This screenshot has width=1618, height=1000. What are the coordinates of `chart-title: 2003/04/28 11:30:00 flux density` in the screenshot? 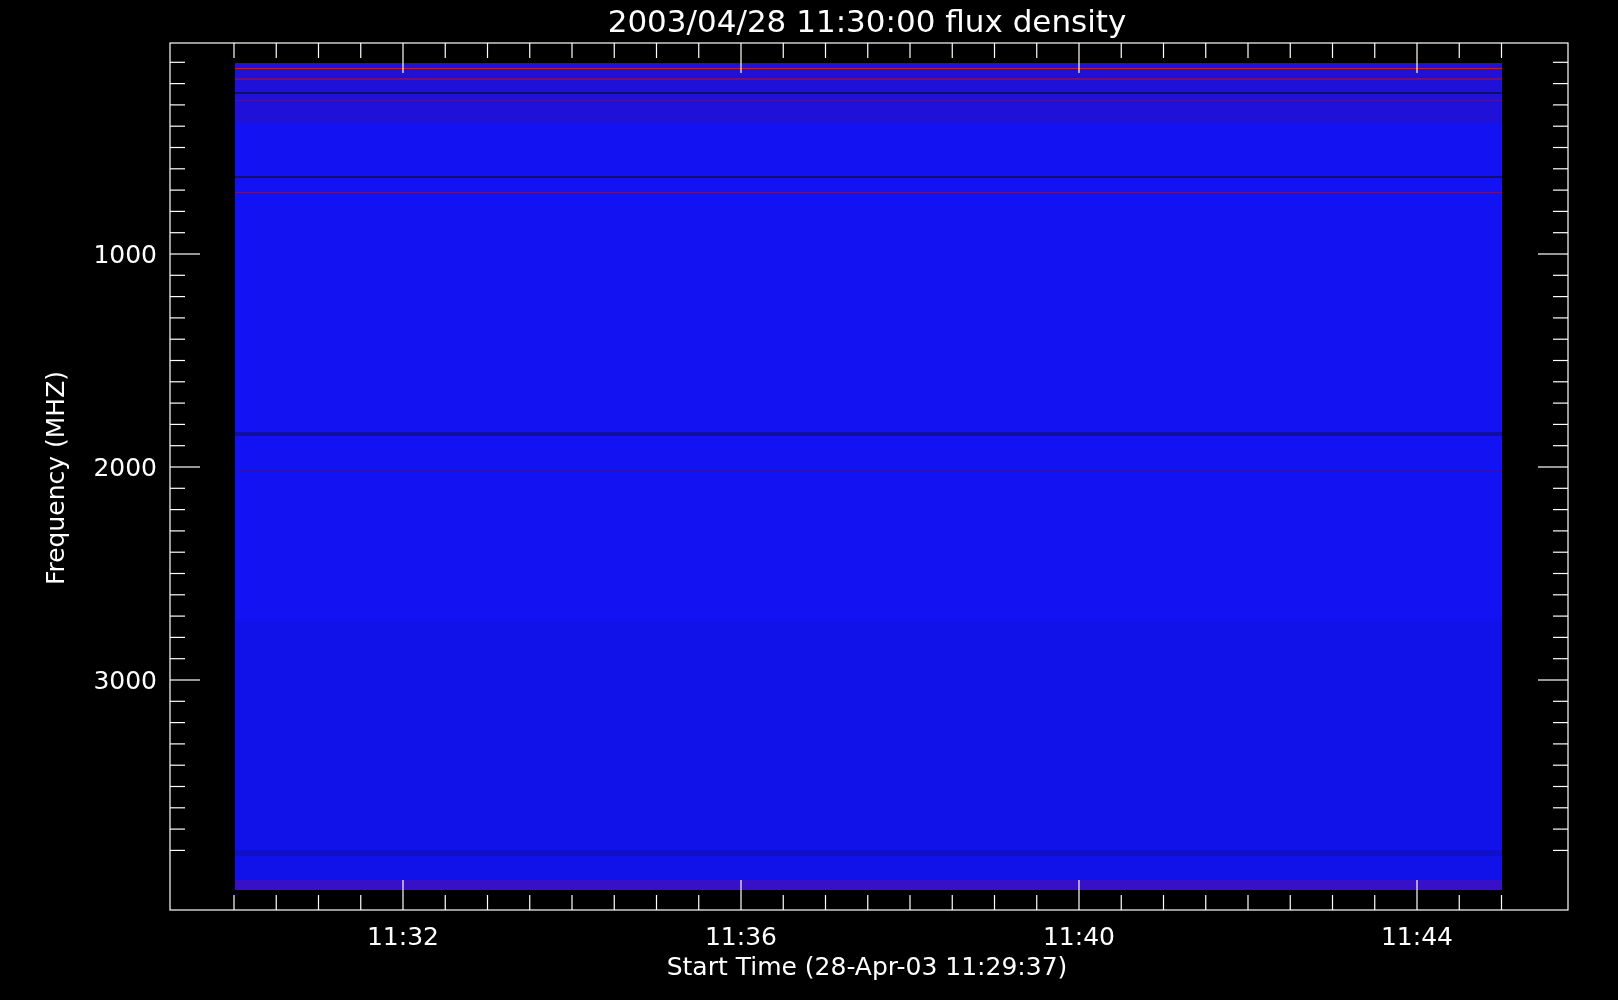 It's located at (867, 21).